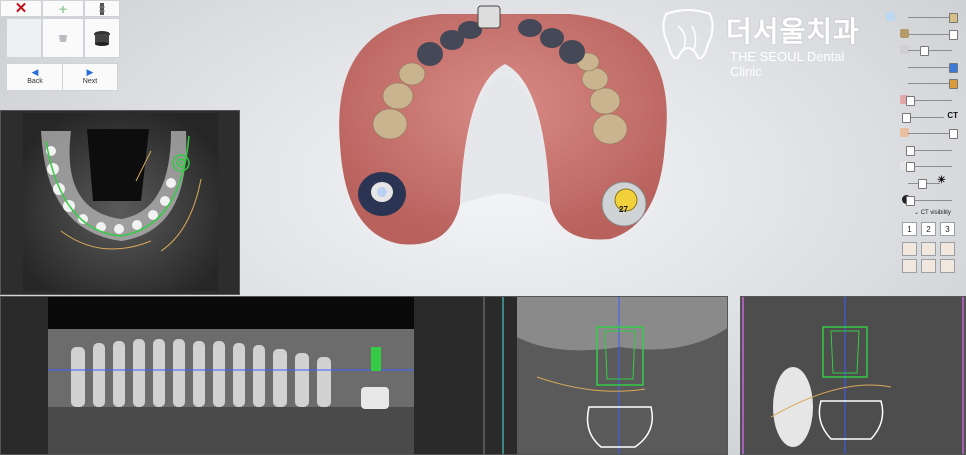 This screenshot has width=966, height=455. I want to click on arrow-left-icon: ◀, so click(35, 72).